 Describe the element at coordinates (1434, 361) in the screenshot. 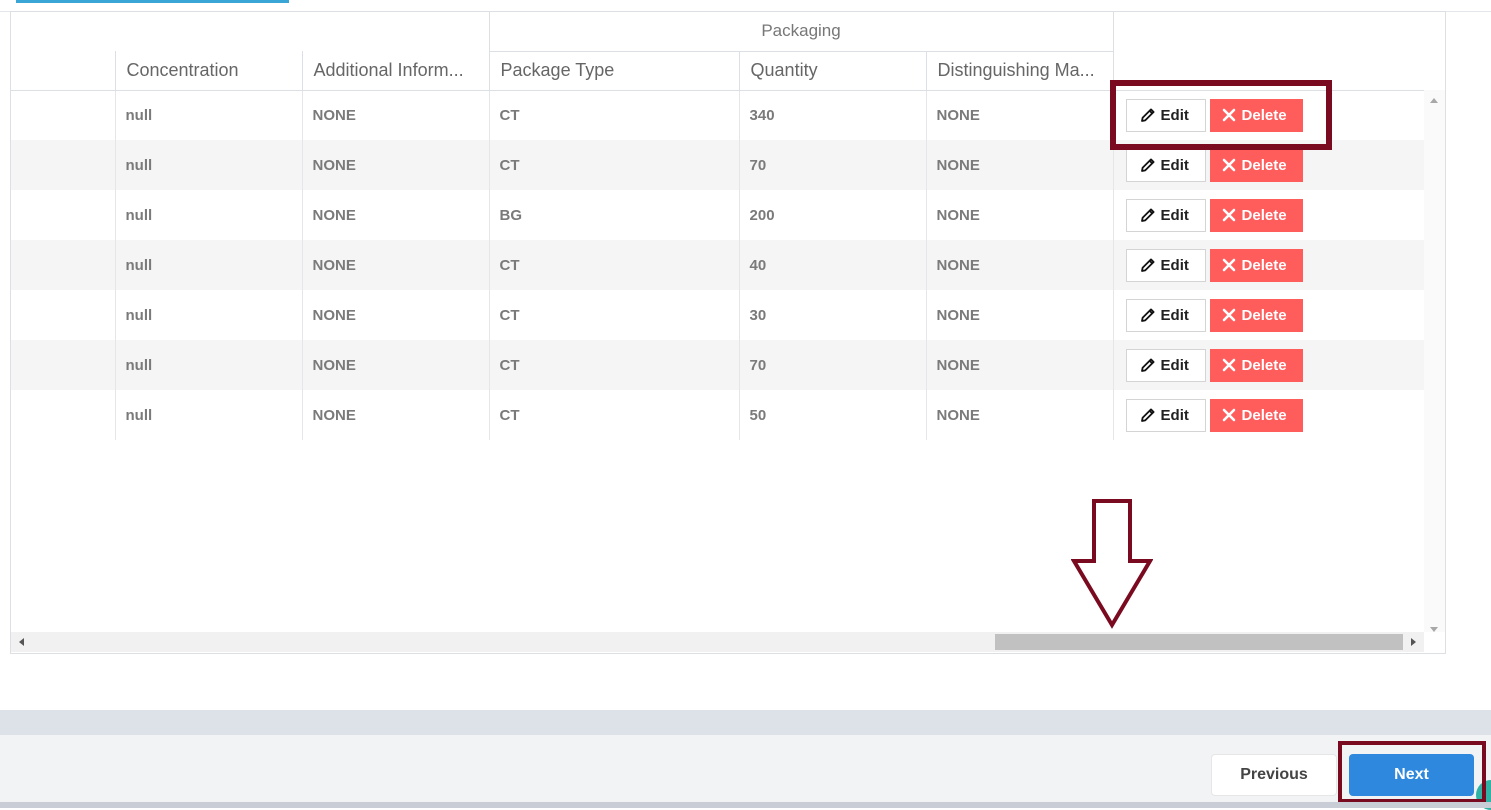

I see `vertical-scrollbar` at that location.